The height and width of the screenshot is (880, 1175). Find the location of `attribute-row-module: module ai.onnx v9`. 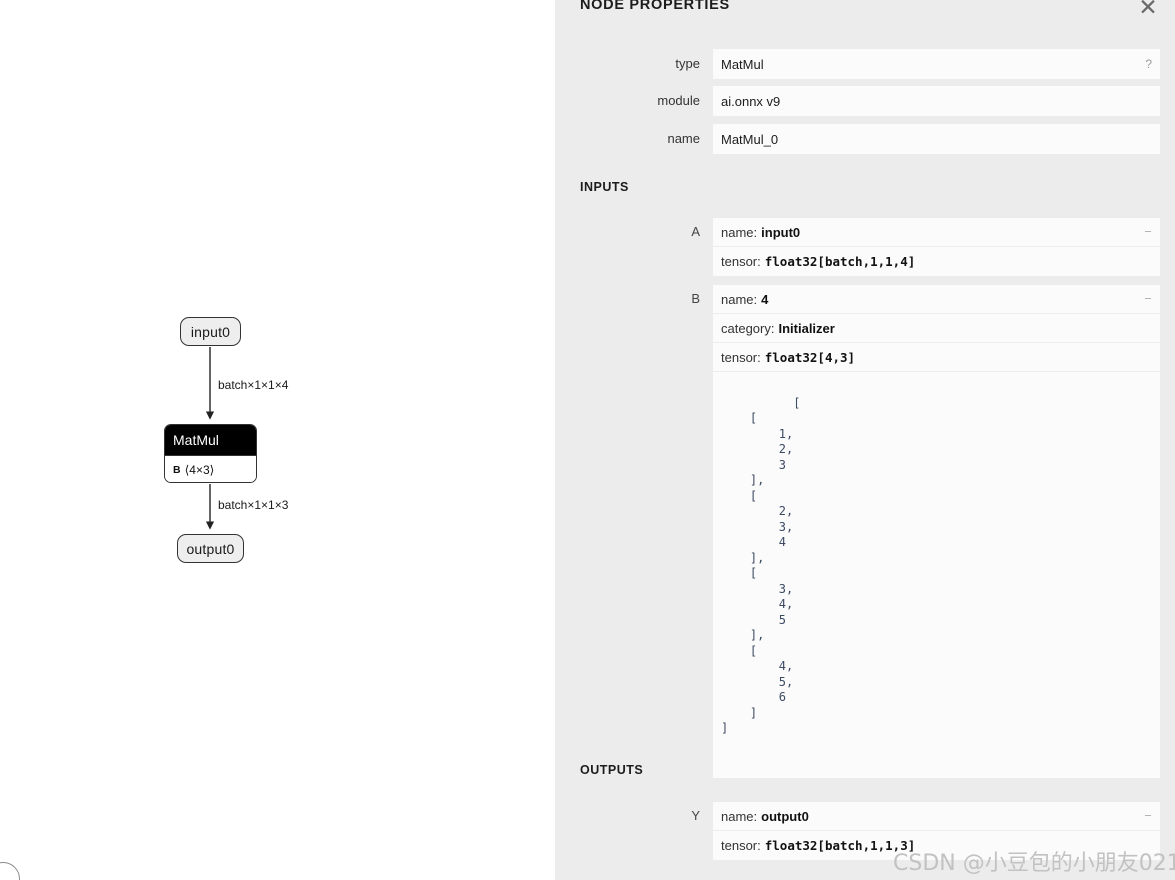

attribute-row-module: module ai.onnx v9 is located at coordinates (907, 101).